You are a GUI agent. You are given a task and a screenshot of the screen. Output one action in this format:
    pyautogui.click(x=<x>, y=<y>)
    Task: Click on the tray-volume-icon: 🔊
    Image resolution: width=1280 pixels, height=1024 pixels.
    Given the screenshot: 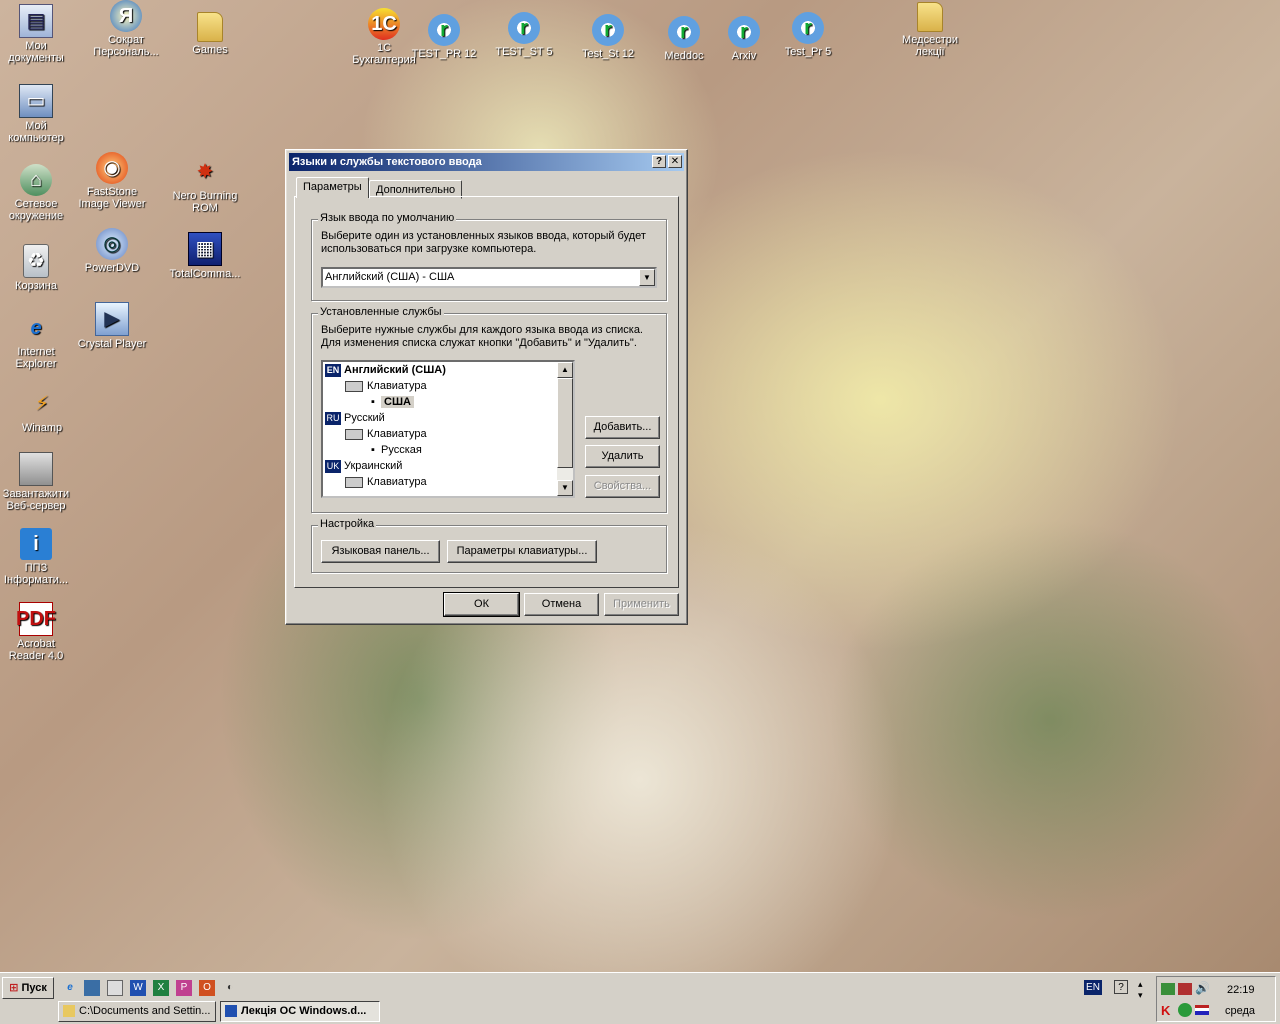 What is the action you would take?
    pyautogui.click(x=1202, y=988)
    